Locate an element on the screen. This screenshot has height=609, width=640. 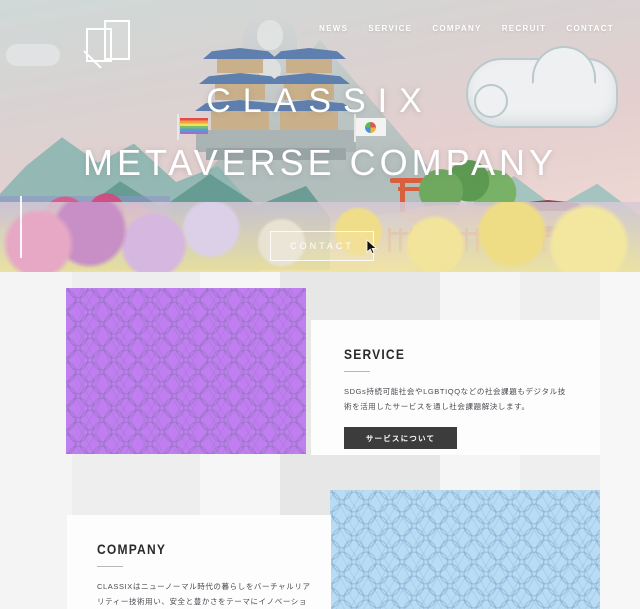
company-heading: COMPANY is located at coordinates (132, 549).